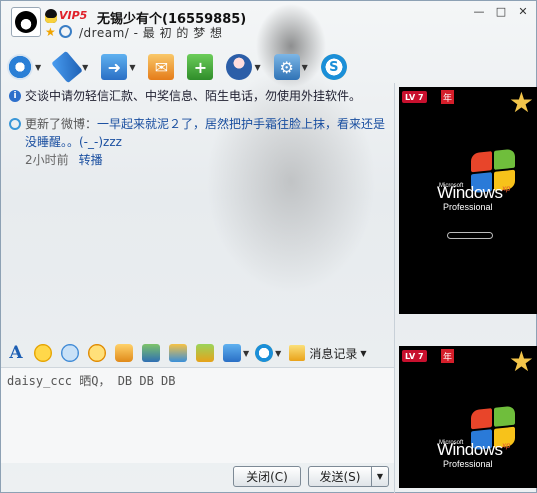 The image size is (537, 493). I want to click on history-label: 消息记录, so click(333, 353).